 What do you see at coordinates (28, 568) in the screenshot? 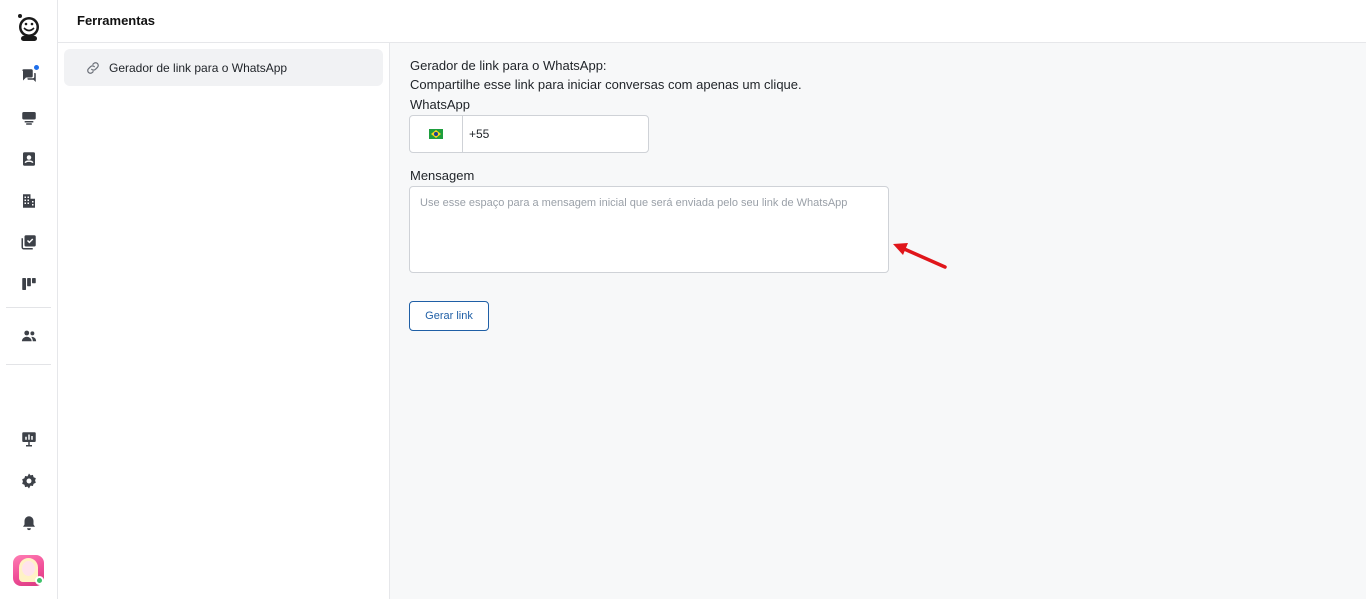
I see `avatar-face` at bounding box center [28, 568].